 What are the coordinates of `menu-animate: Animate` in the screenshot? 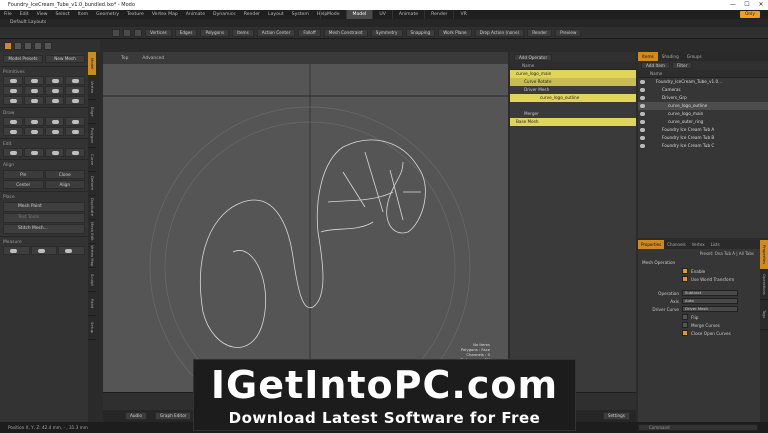 It's located at (195, 14).